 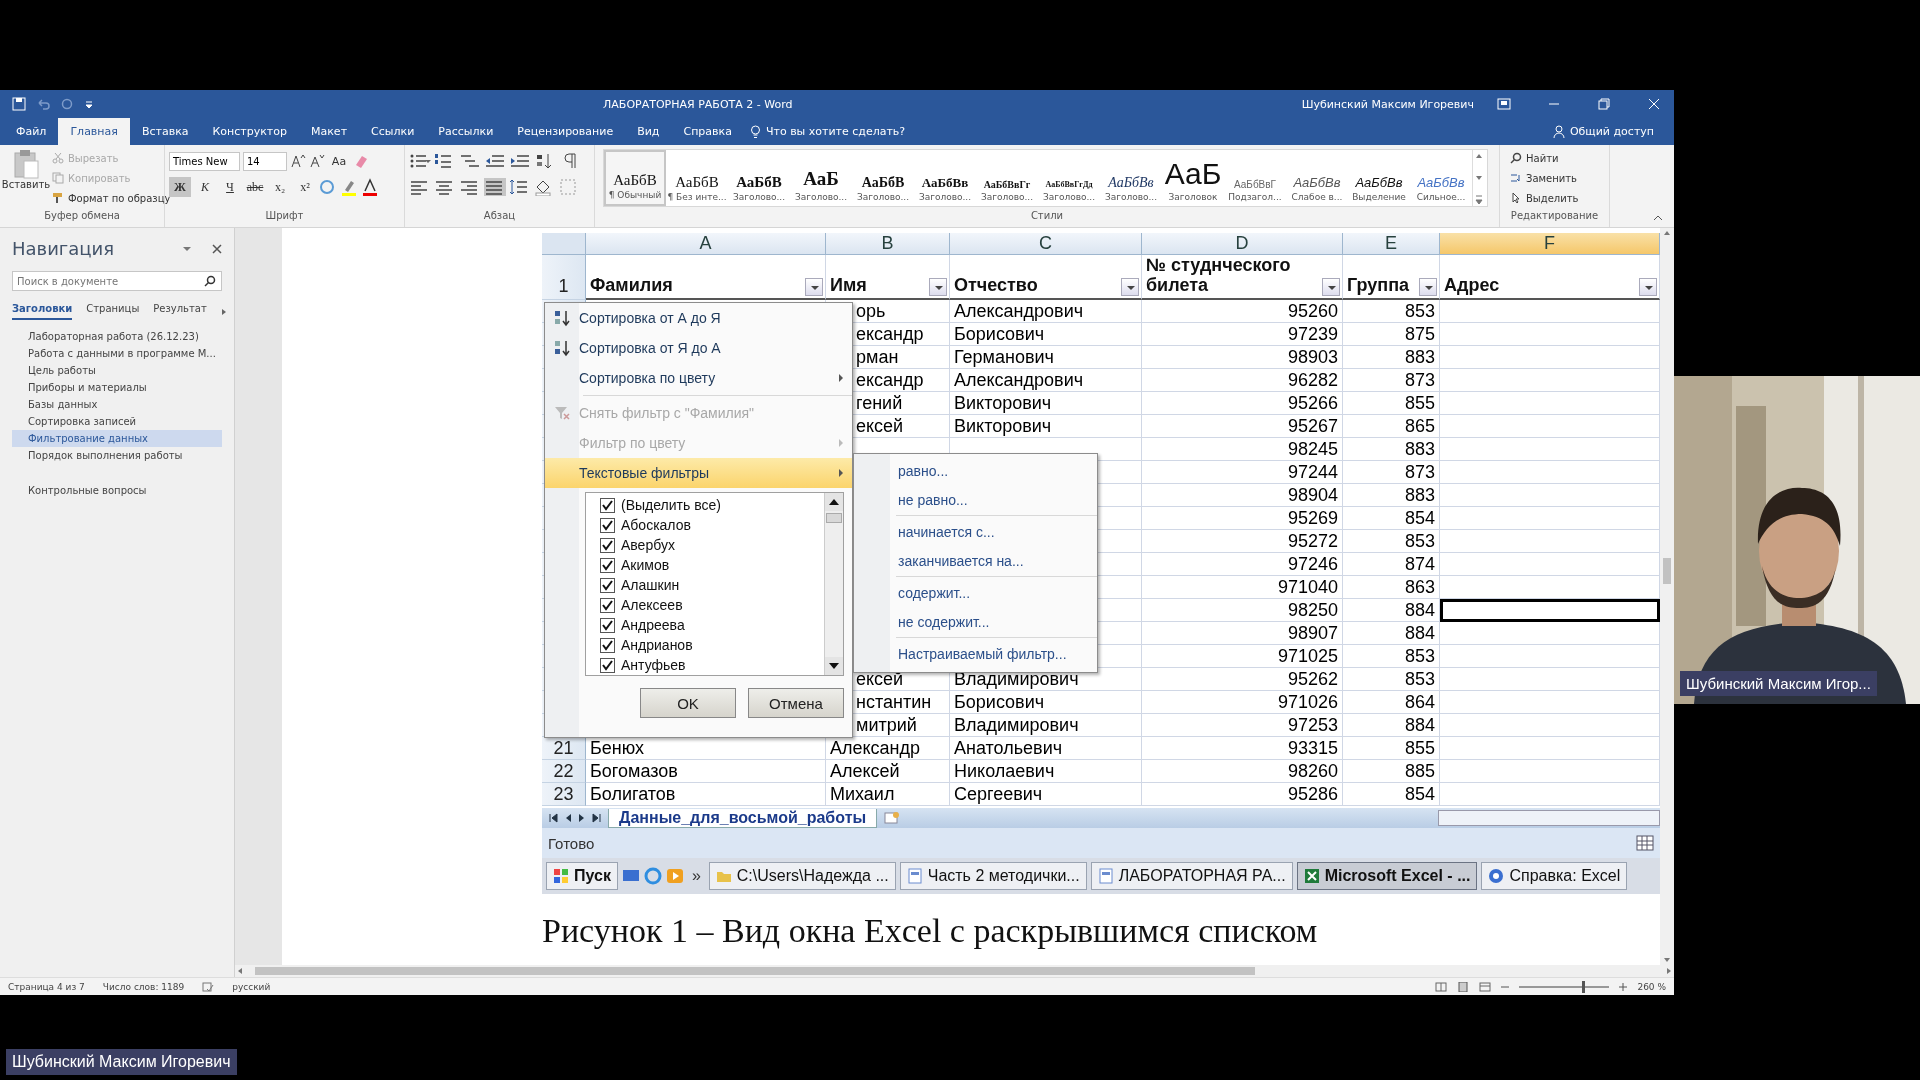 I want to click on column-header: D, so click(x=1242, y=244).